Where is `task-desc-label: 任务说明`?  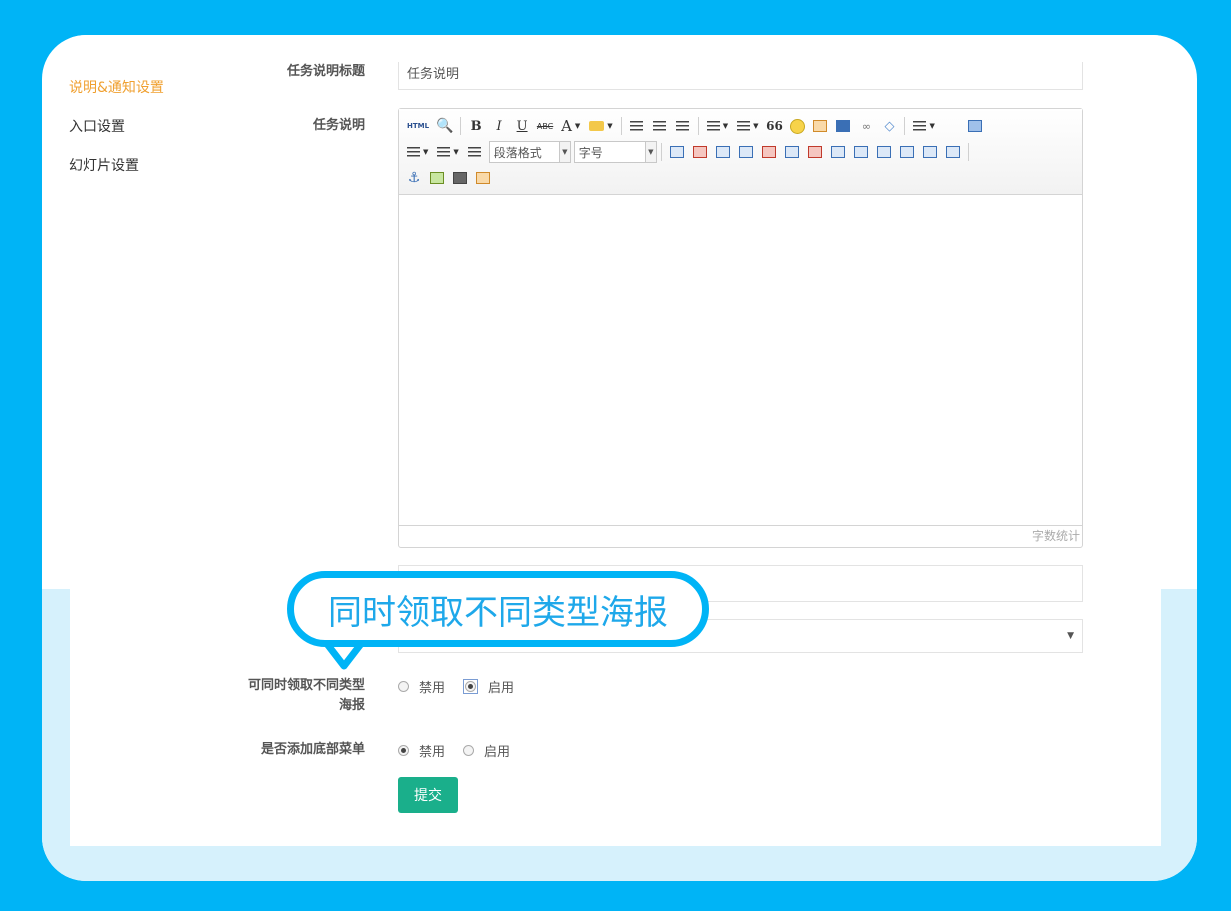
task-desc-label: 任务说明 is located at coordinates (338, 125).